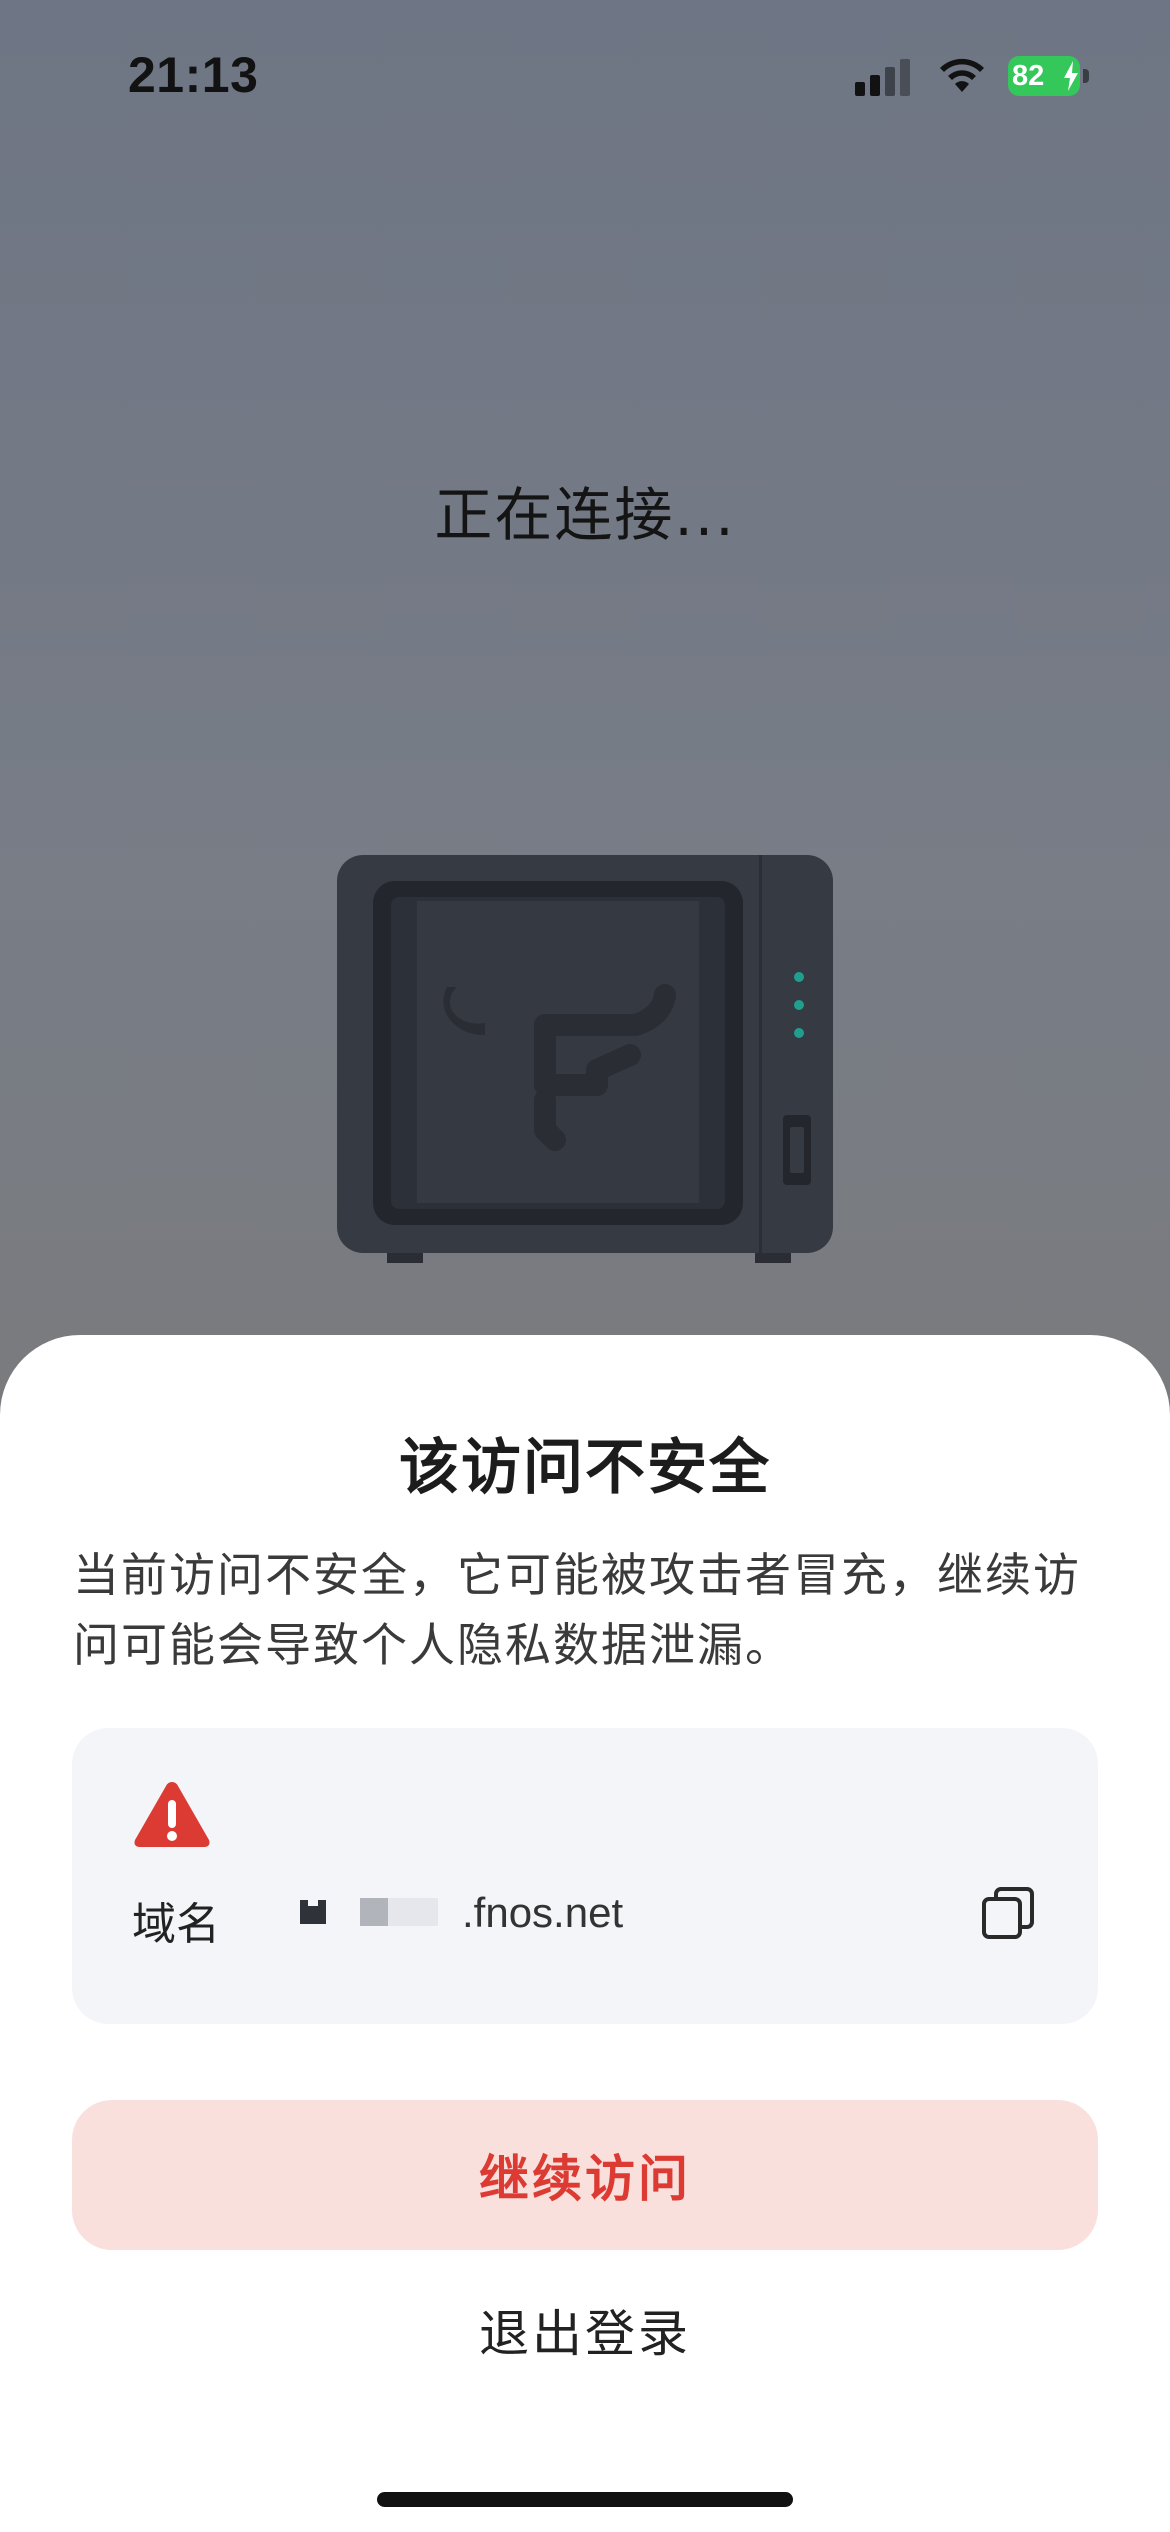 The width and height of the screenshot is (1170, 2532). I want to click on home-indicator, so click(585, 2499).